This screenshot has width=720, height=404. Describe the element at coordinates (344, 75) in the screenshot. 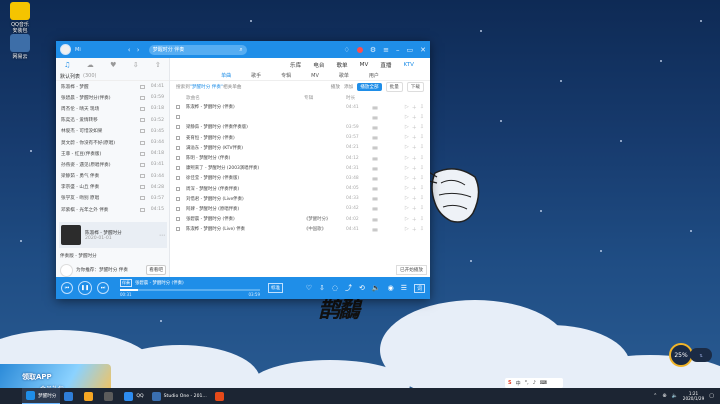

I see `result-type-tab: 歌单` at that location.